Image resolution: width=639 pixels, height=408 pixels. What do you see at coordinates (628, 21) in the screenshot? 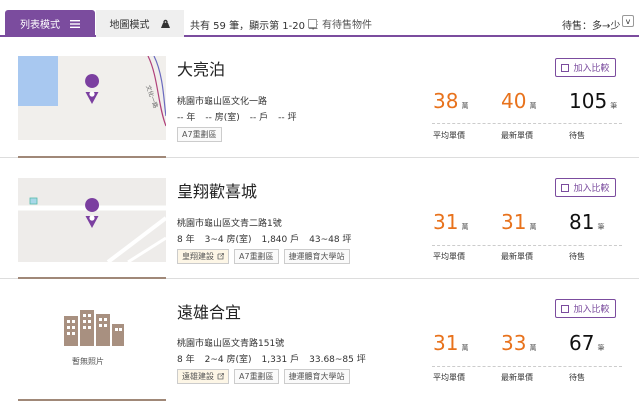
I see `sort-dropdown-button: v` at bounding box center [628, 21].